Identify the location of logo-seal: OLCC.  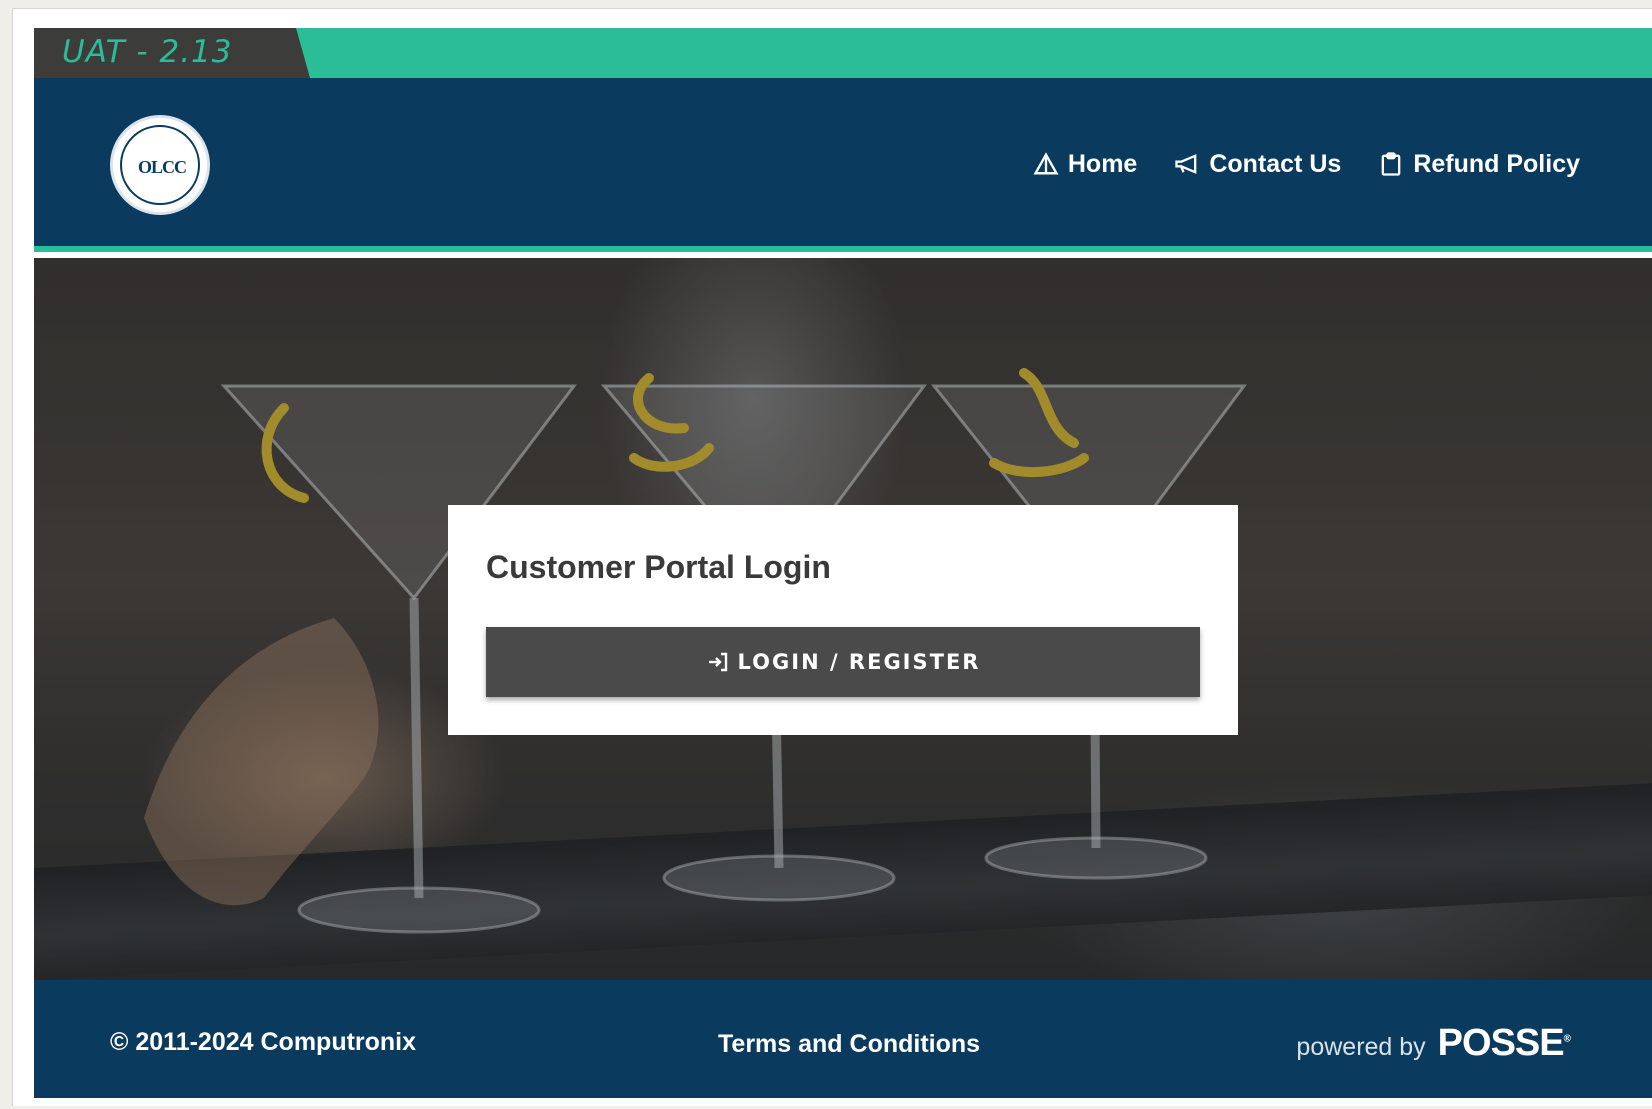
(160, 165).